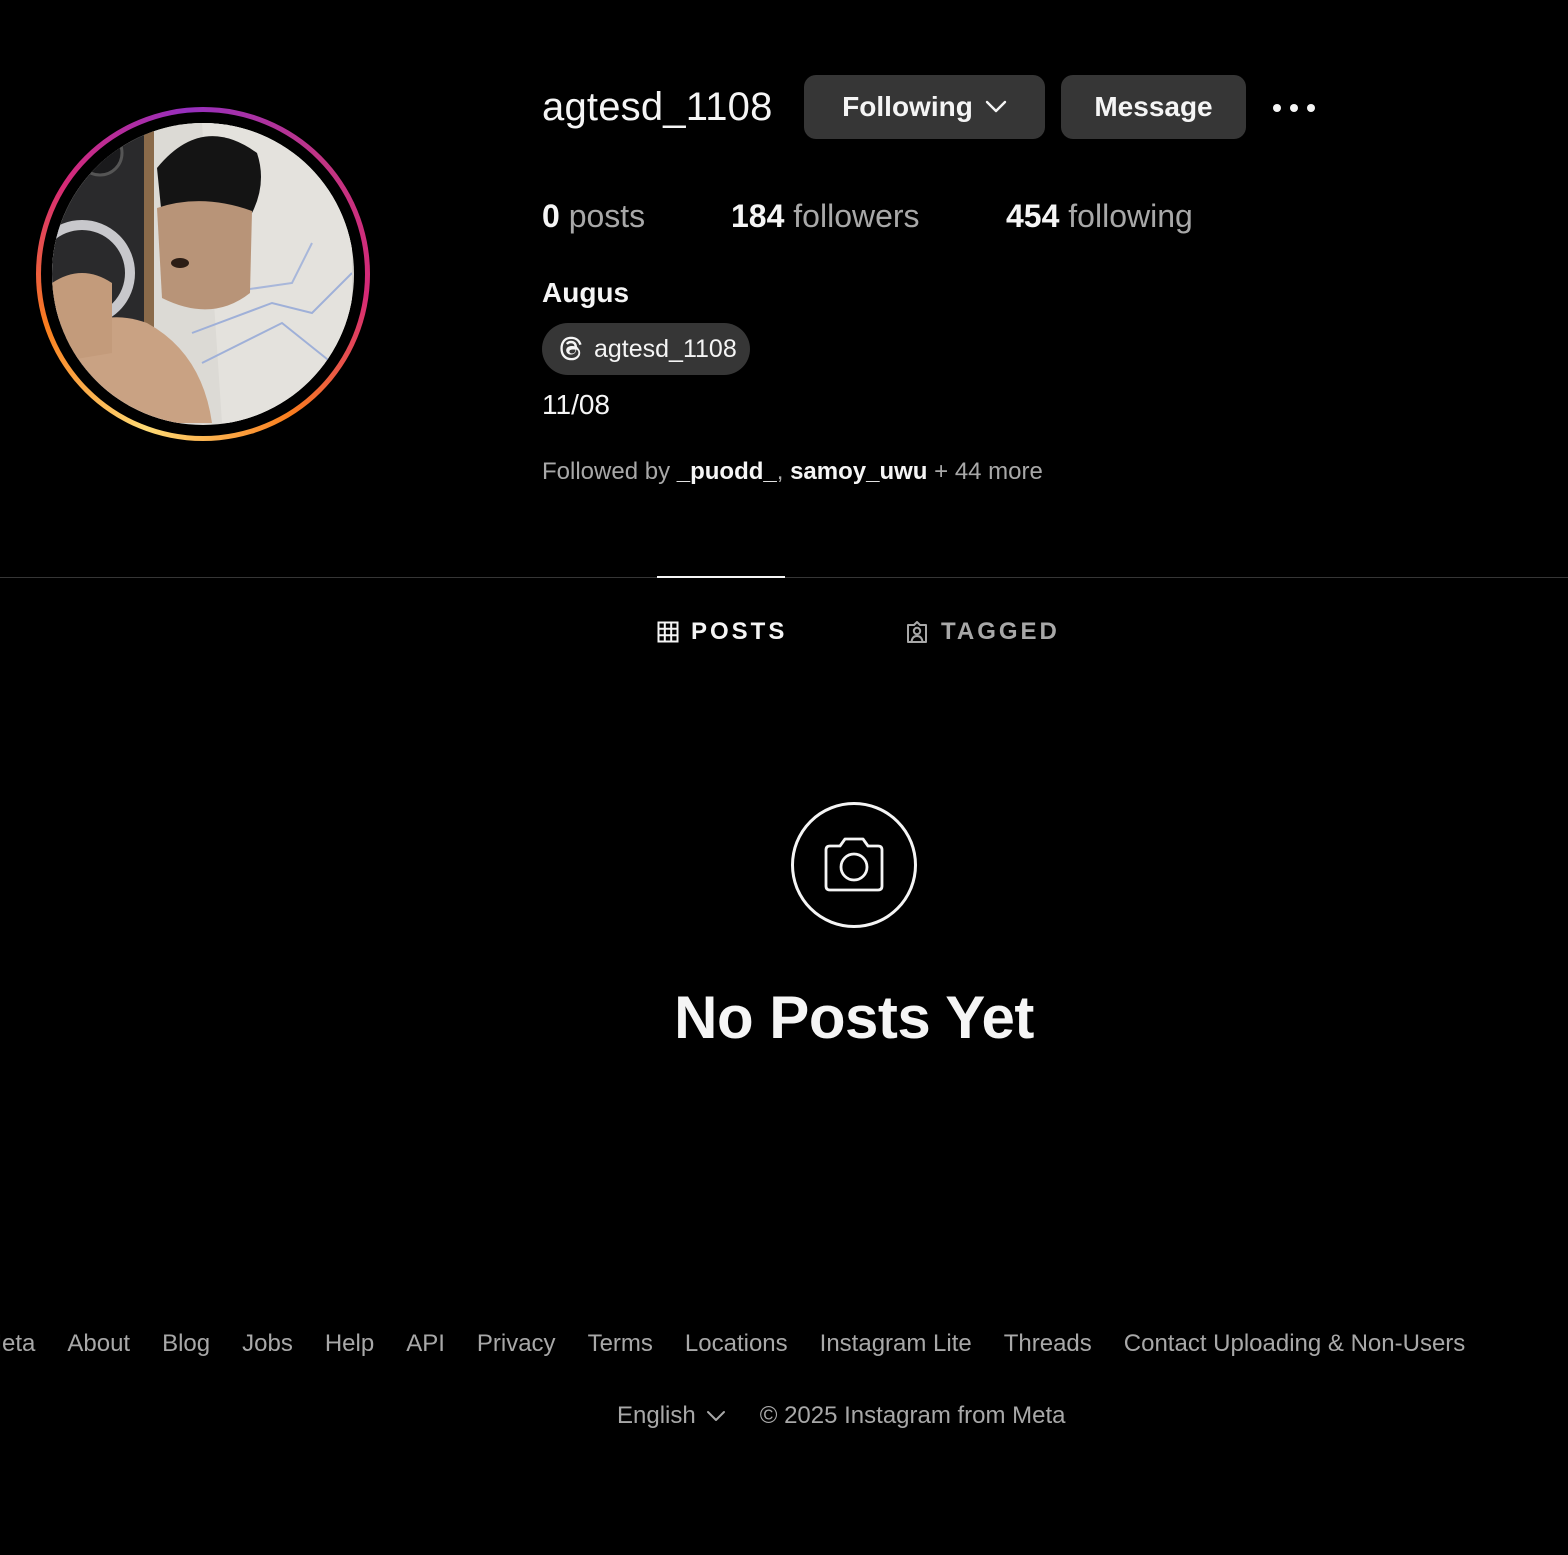 This screenshot has width=1568, height=1555. Describe the element at coordinates (1048, 1346) in the screenshot. I see `footer-link-threads: Threads` at that location.